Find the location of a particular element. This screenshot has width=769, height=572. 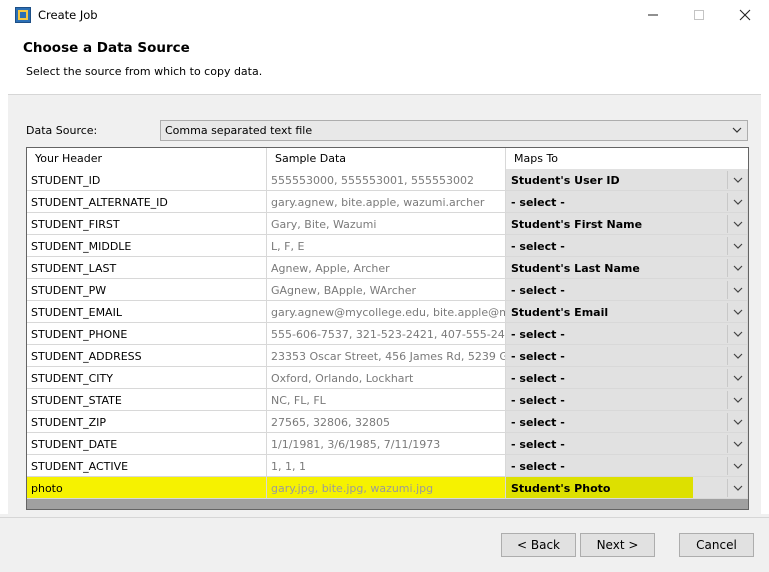

column-header-maps-to: Maps To is located at coordinates (627, 158).